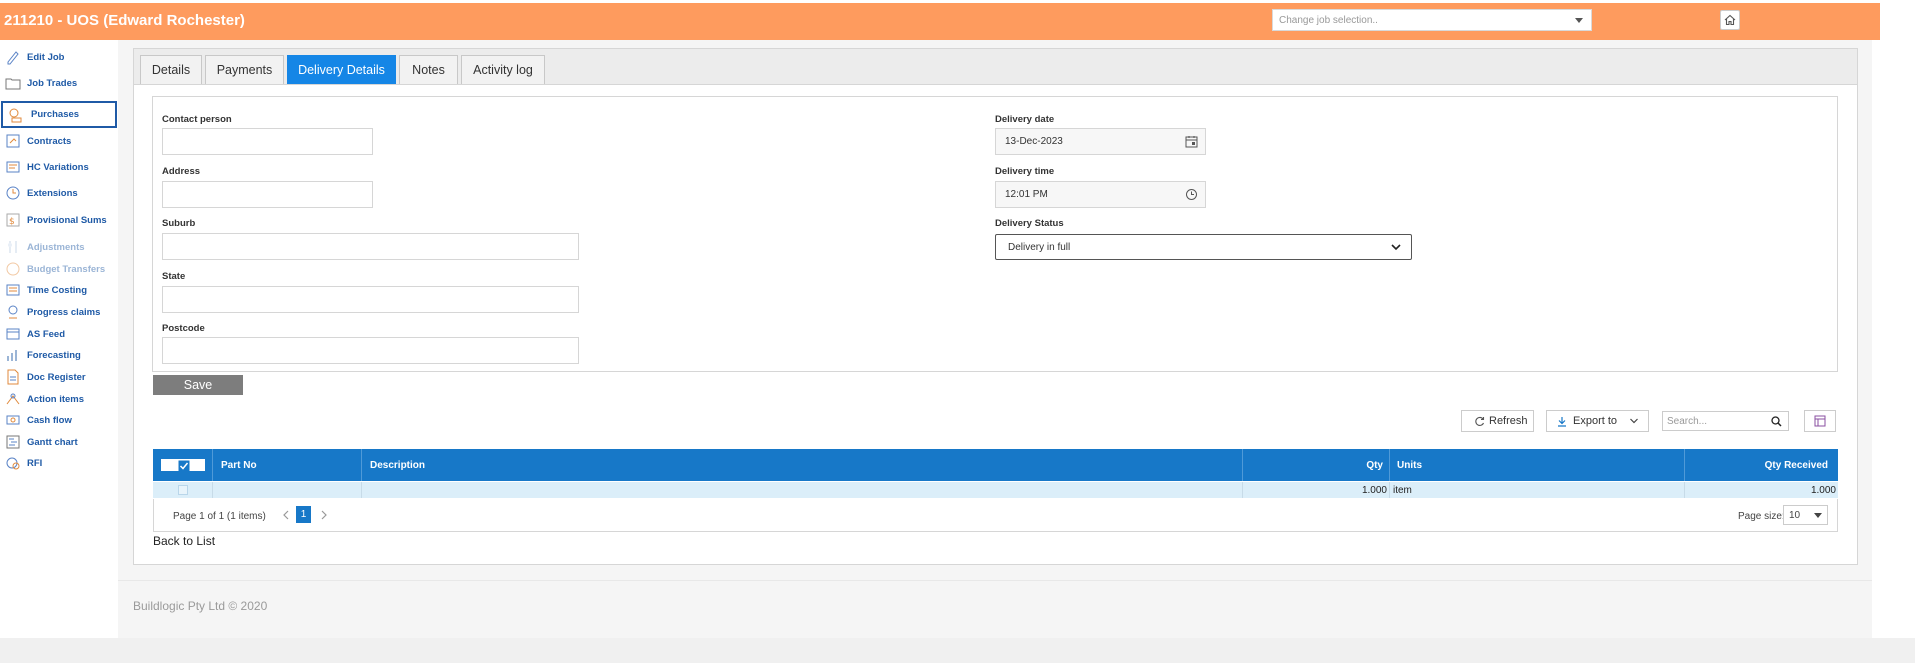  I want to click on sidebar-item-time-costing: Time Costing, so click(58, 290).